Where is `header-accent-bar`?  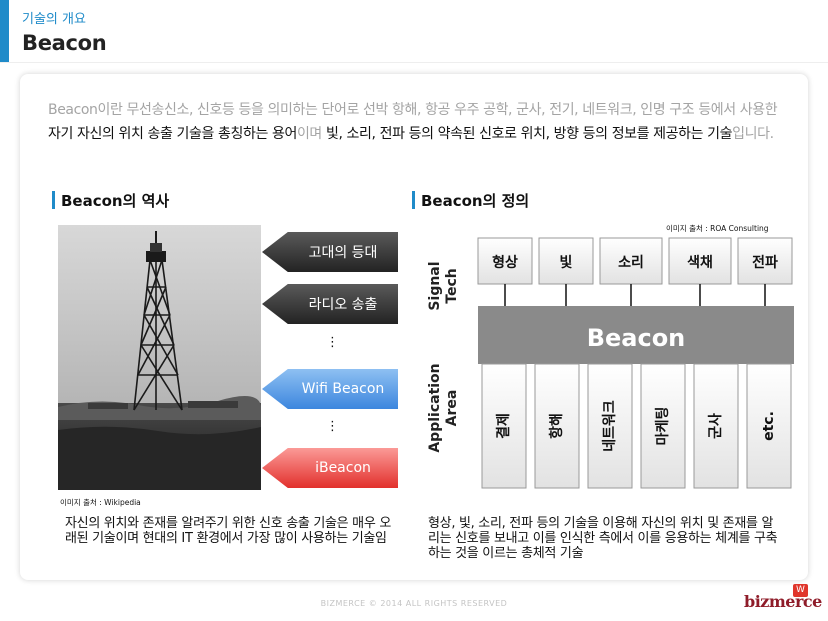
header-accent-bar is located at coordinates (4, 31).